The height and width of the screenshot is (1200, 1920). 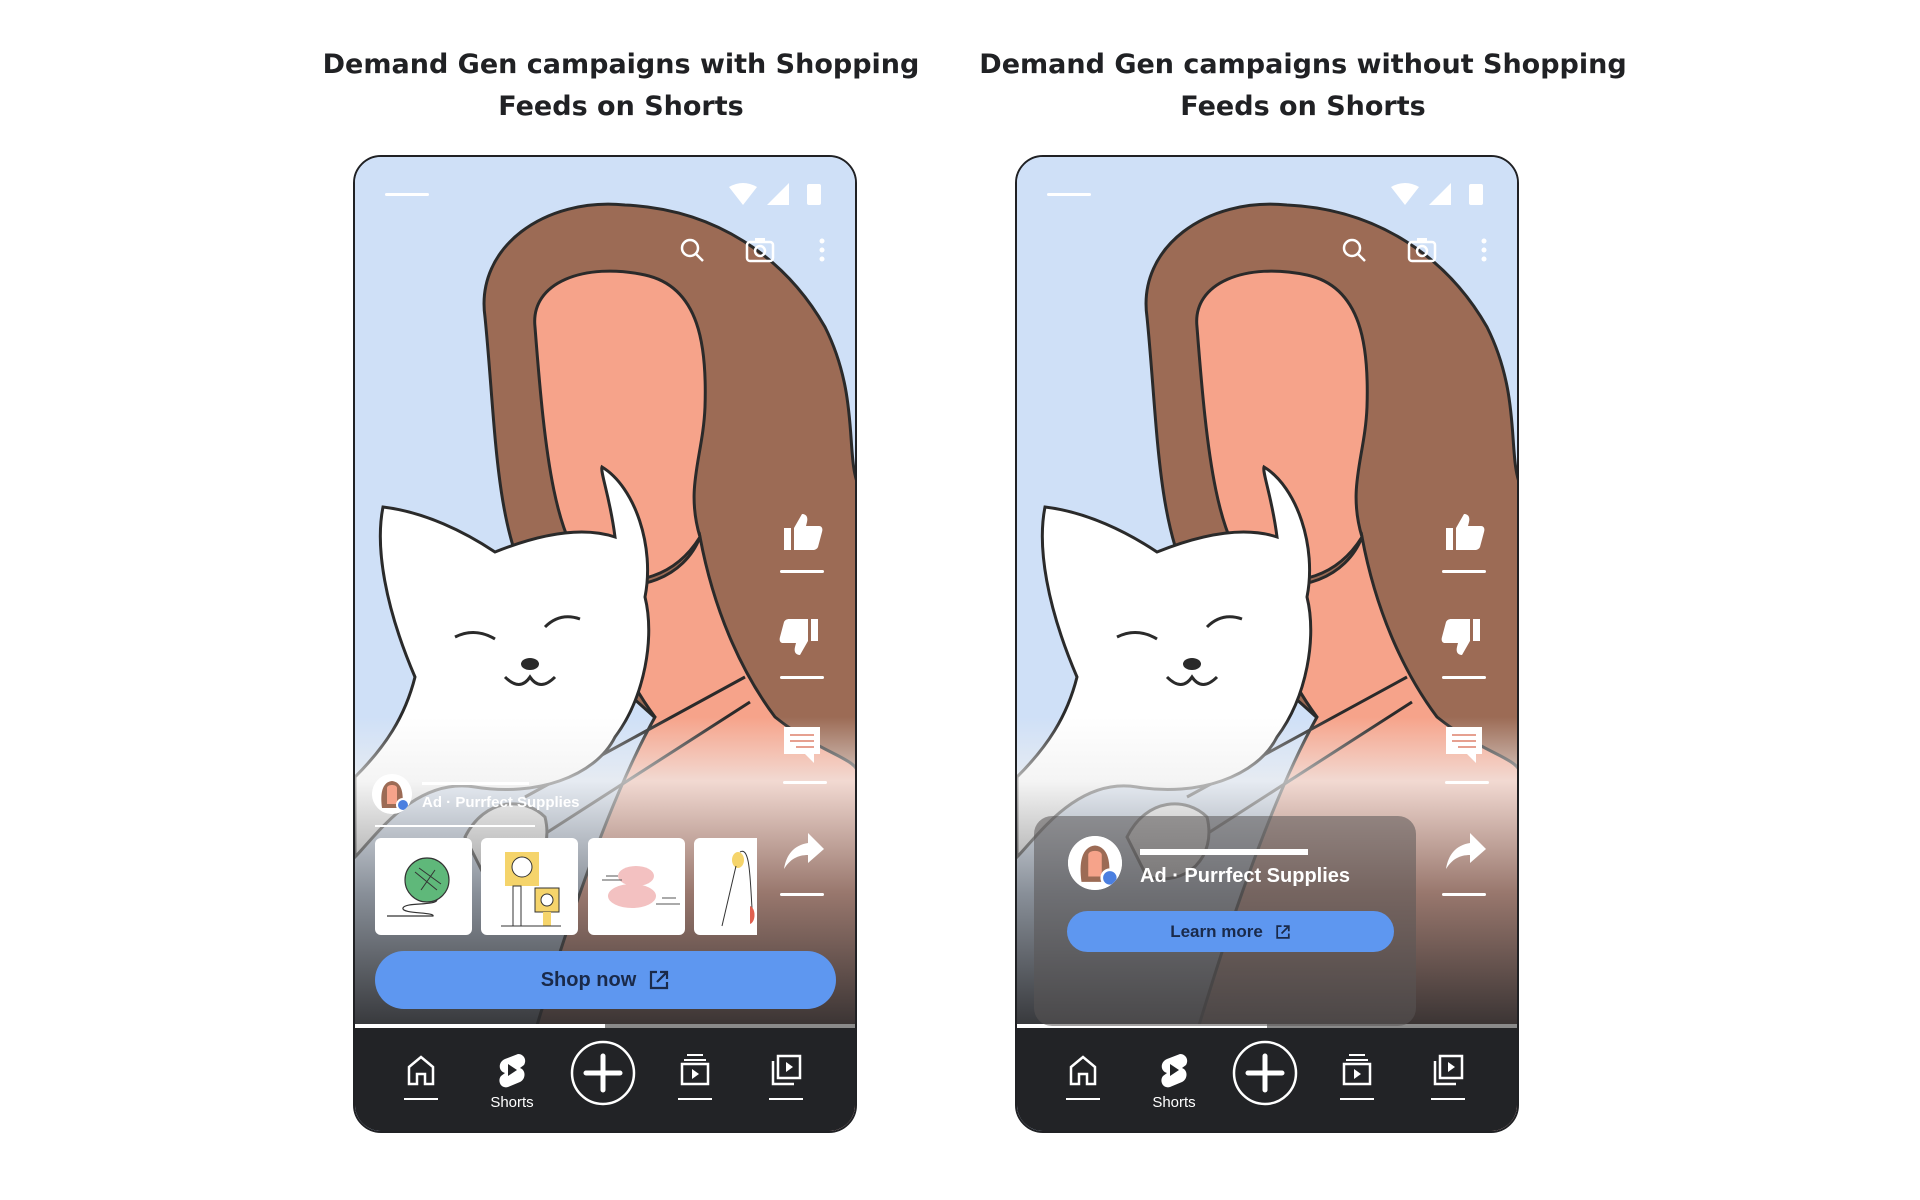 What do you see at coordinates (588, 979) in the screenshot?
I see `shop-now-label: Shop now` at bounding box center [588, 979].